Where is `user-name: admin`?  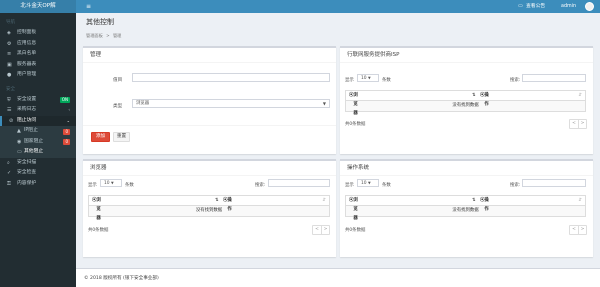 user-name: admin is located at coordinates (568, 6).